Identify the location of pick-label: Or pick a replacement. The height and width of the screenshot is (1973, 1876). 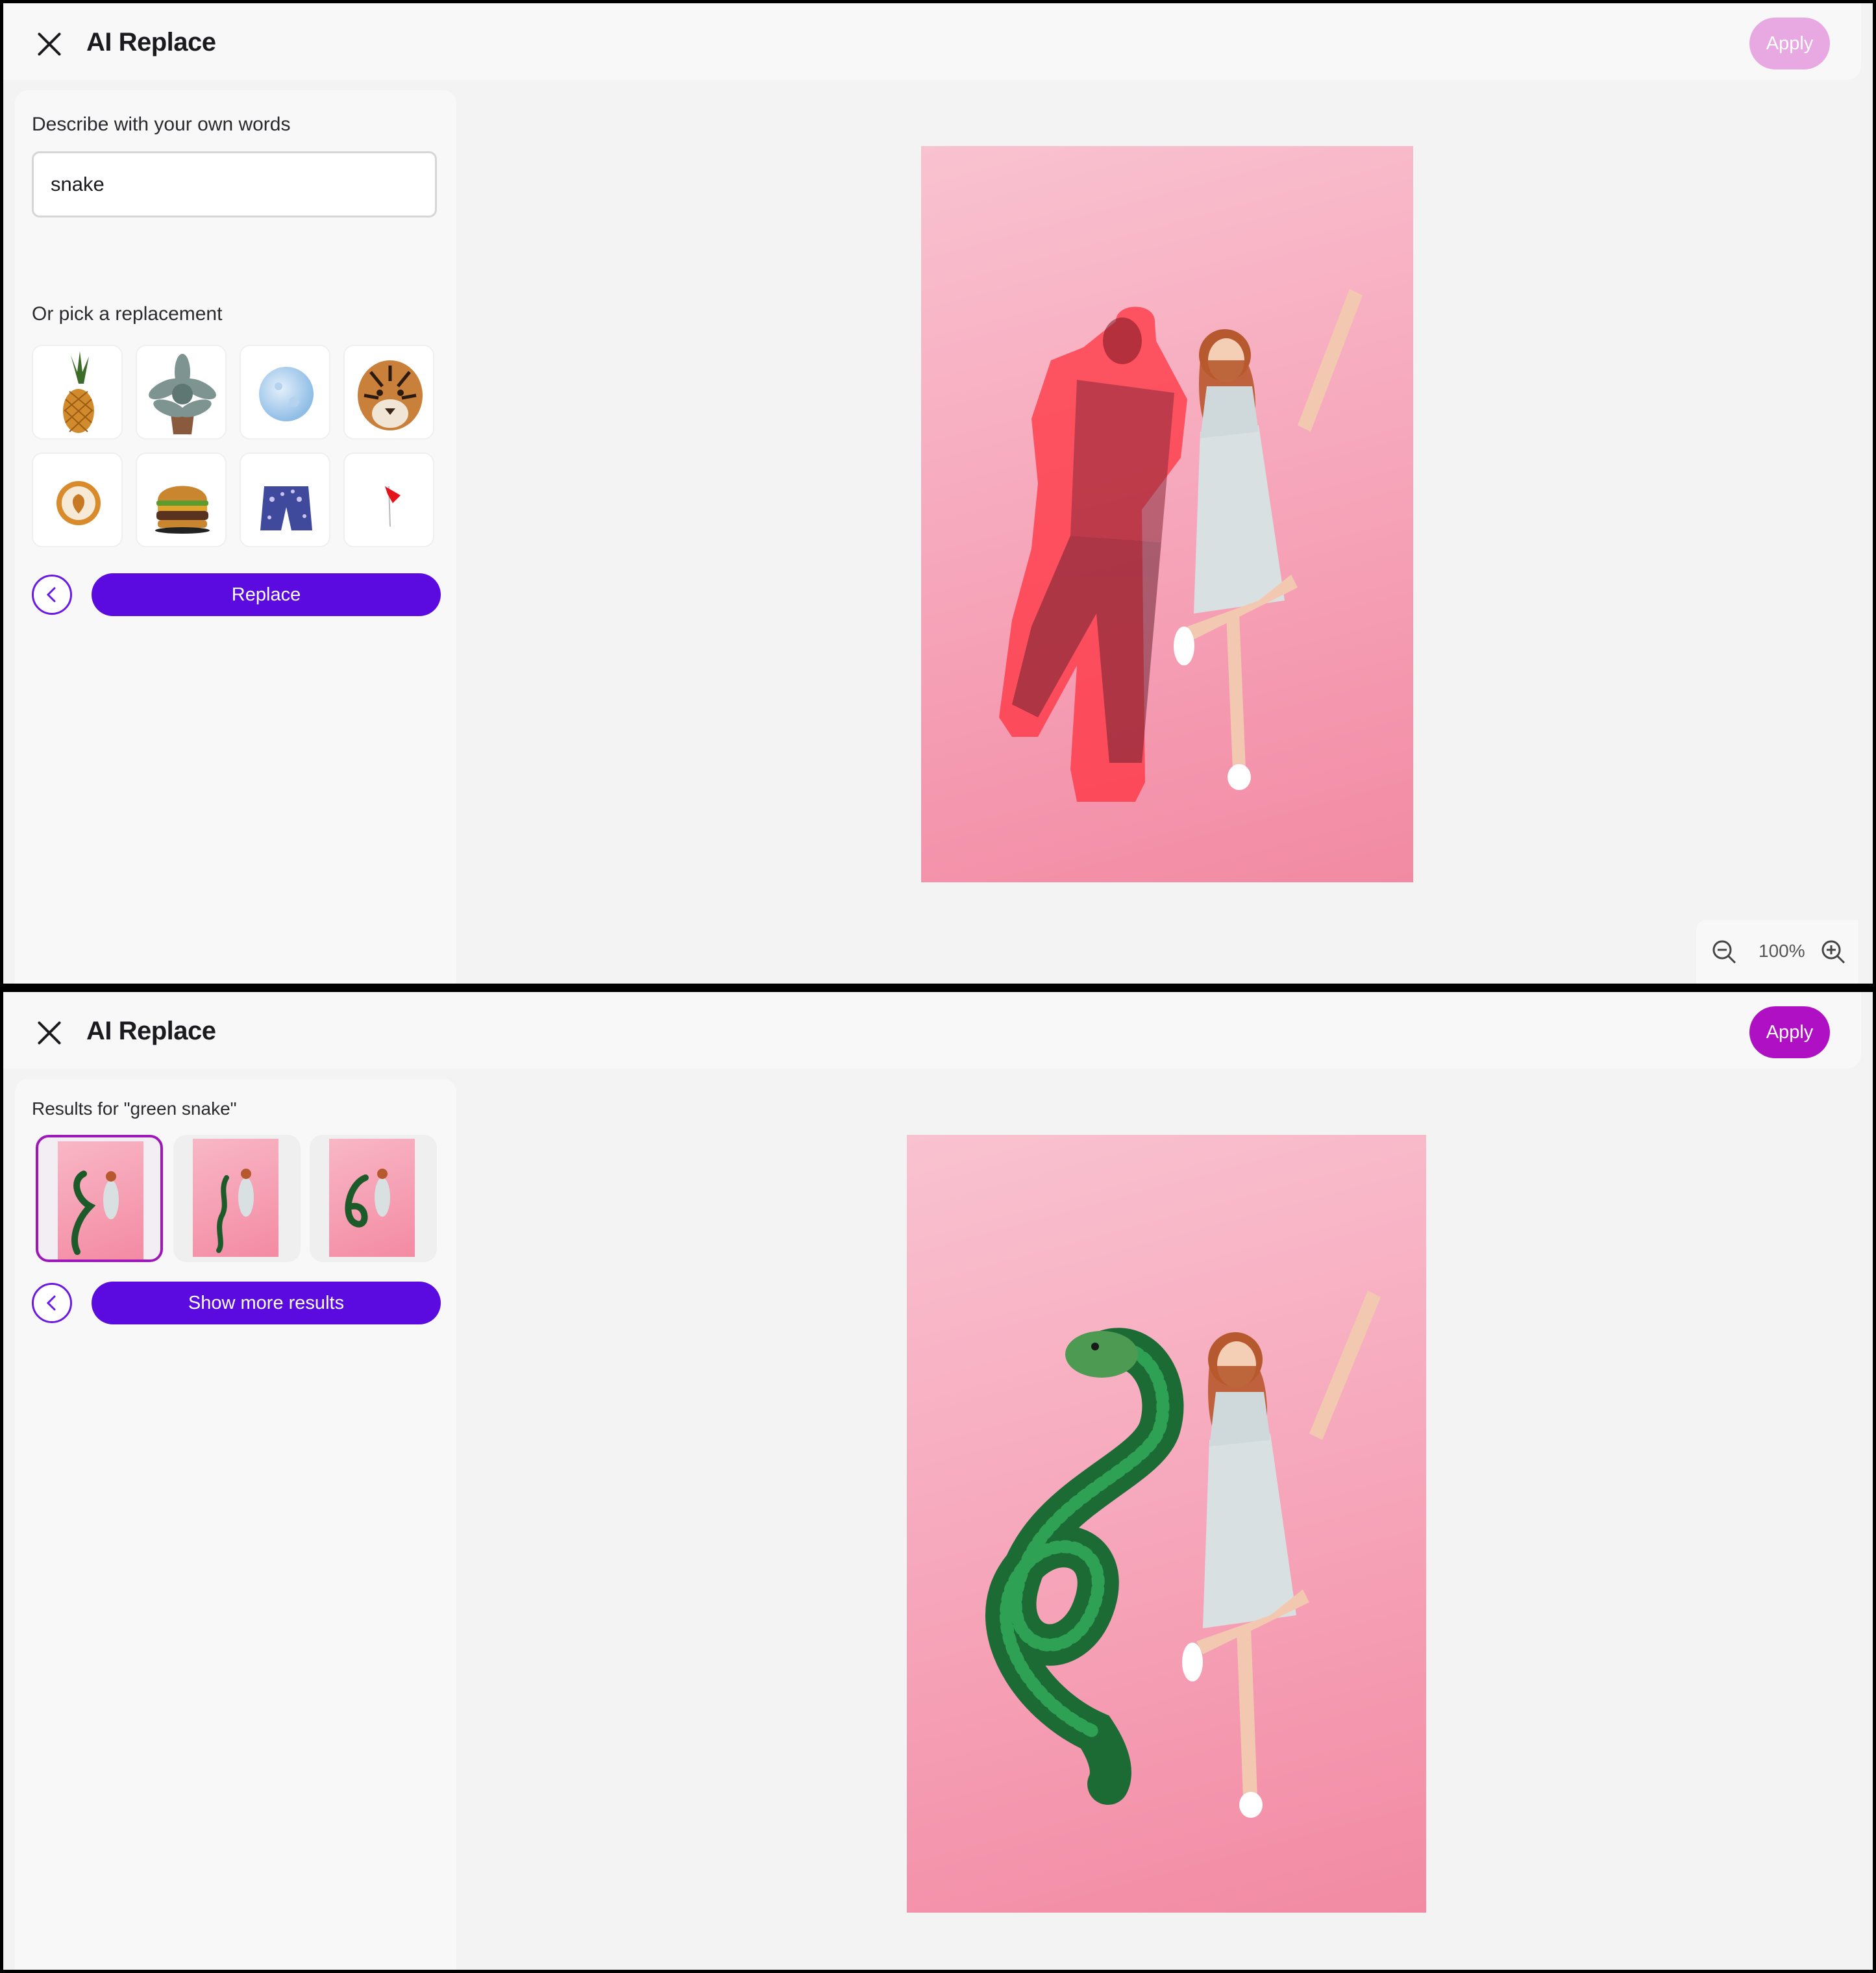
(127, 314).